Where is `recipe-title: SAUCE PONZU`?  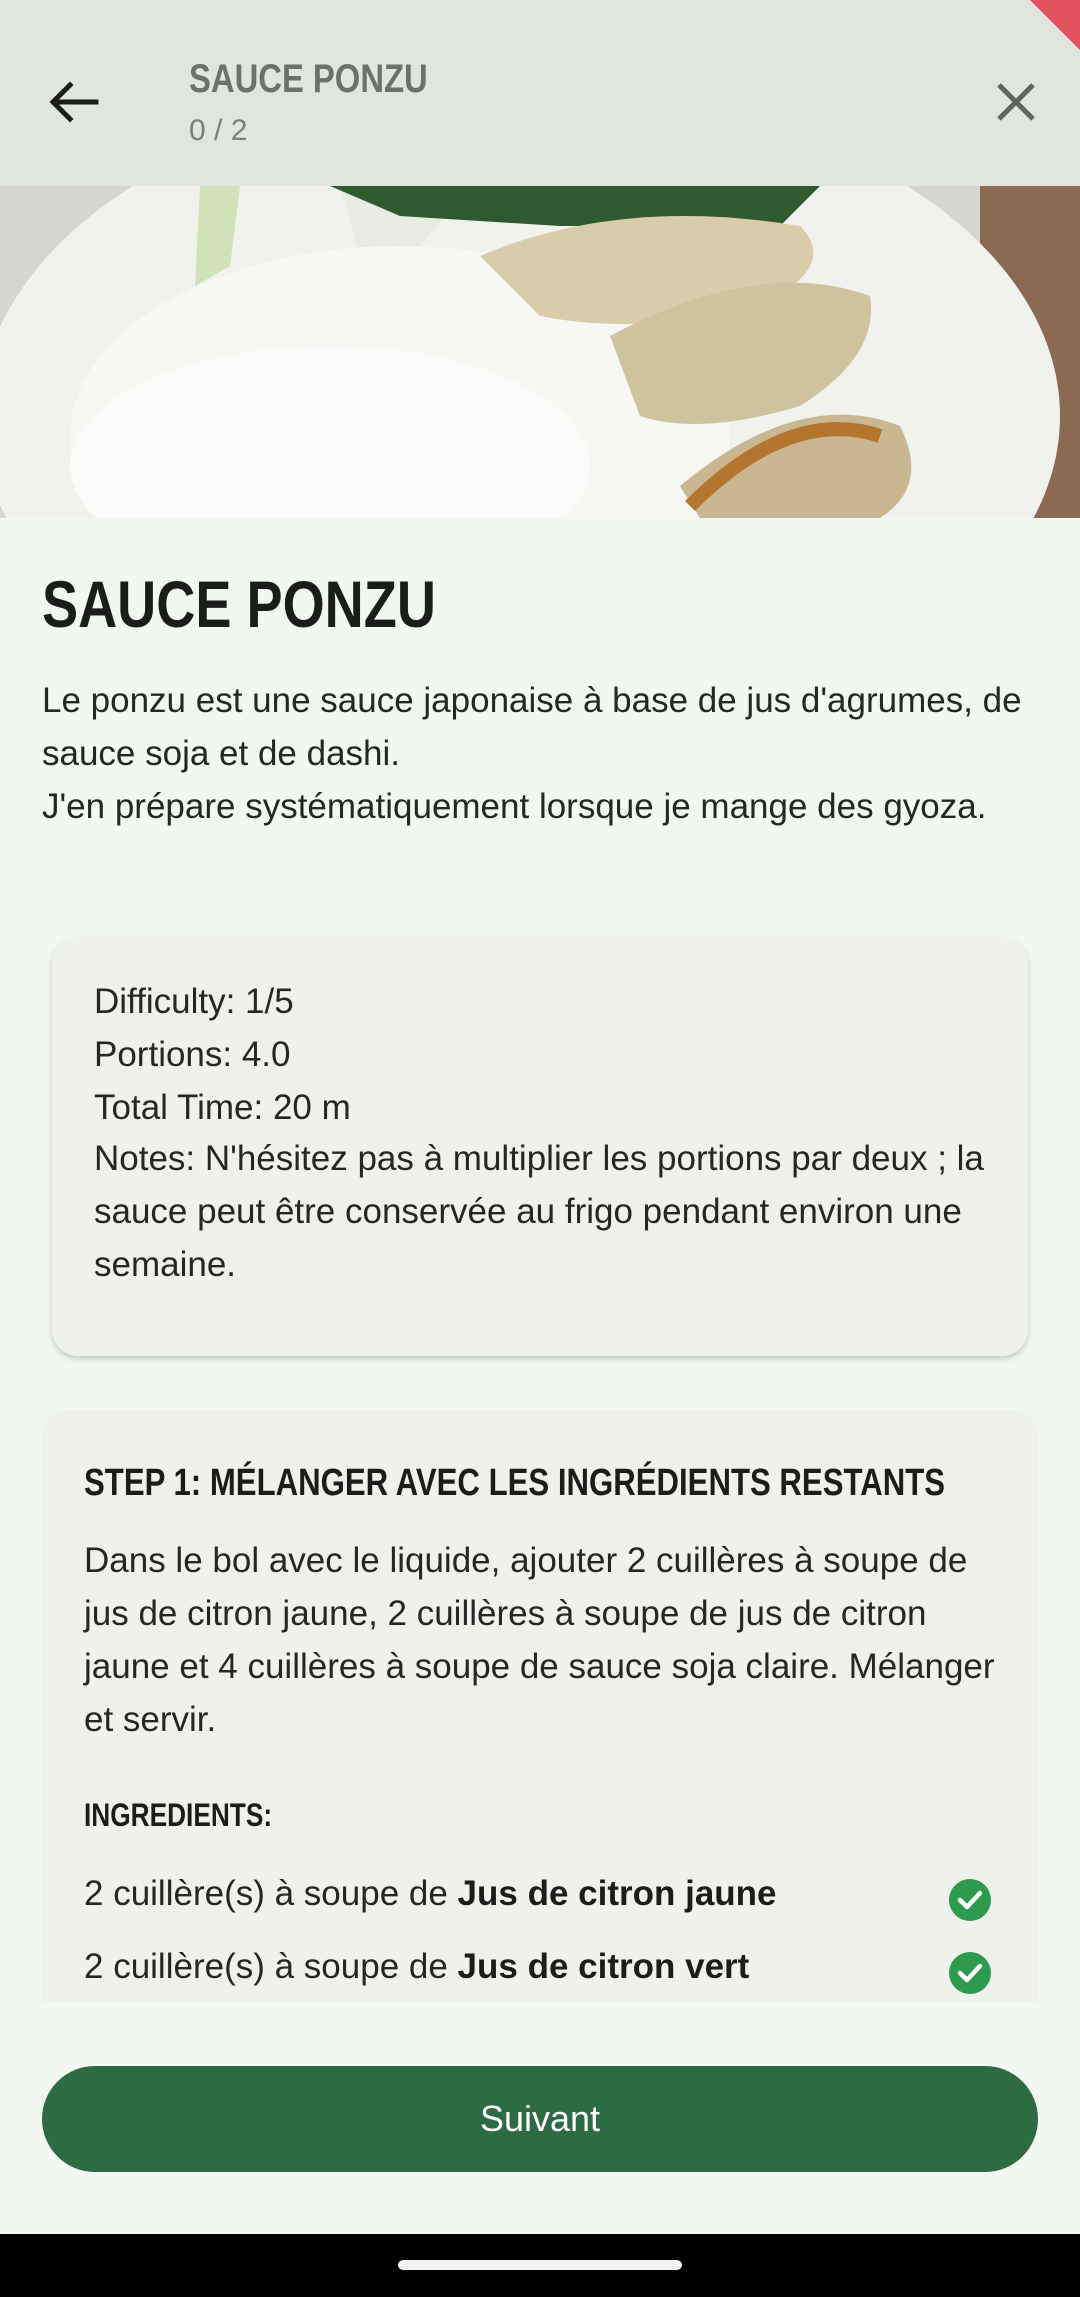
recipe-title: SAUCE PONZU is located at coordinates (282, 604).